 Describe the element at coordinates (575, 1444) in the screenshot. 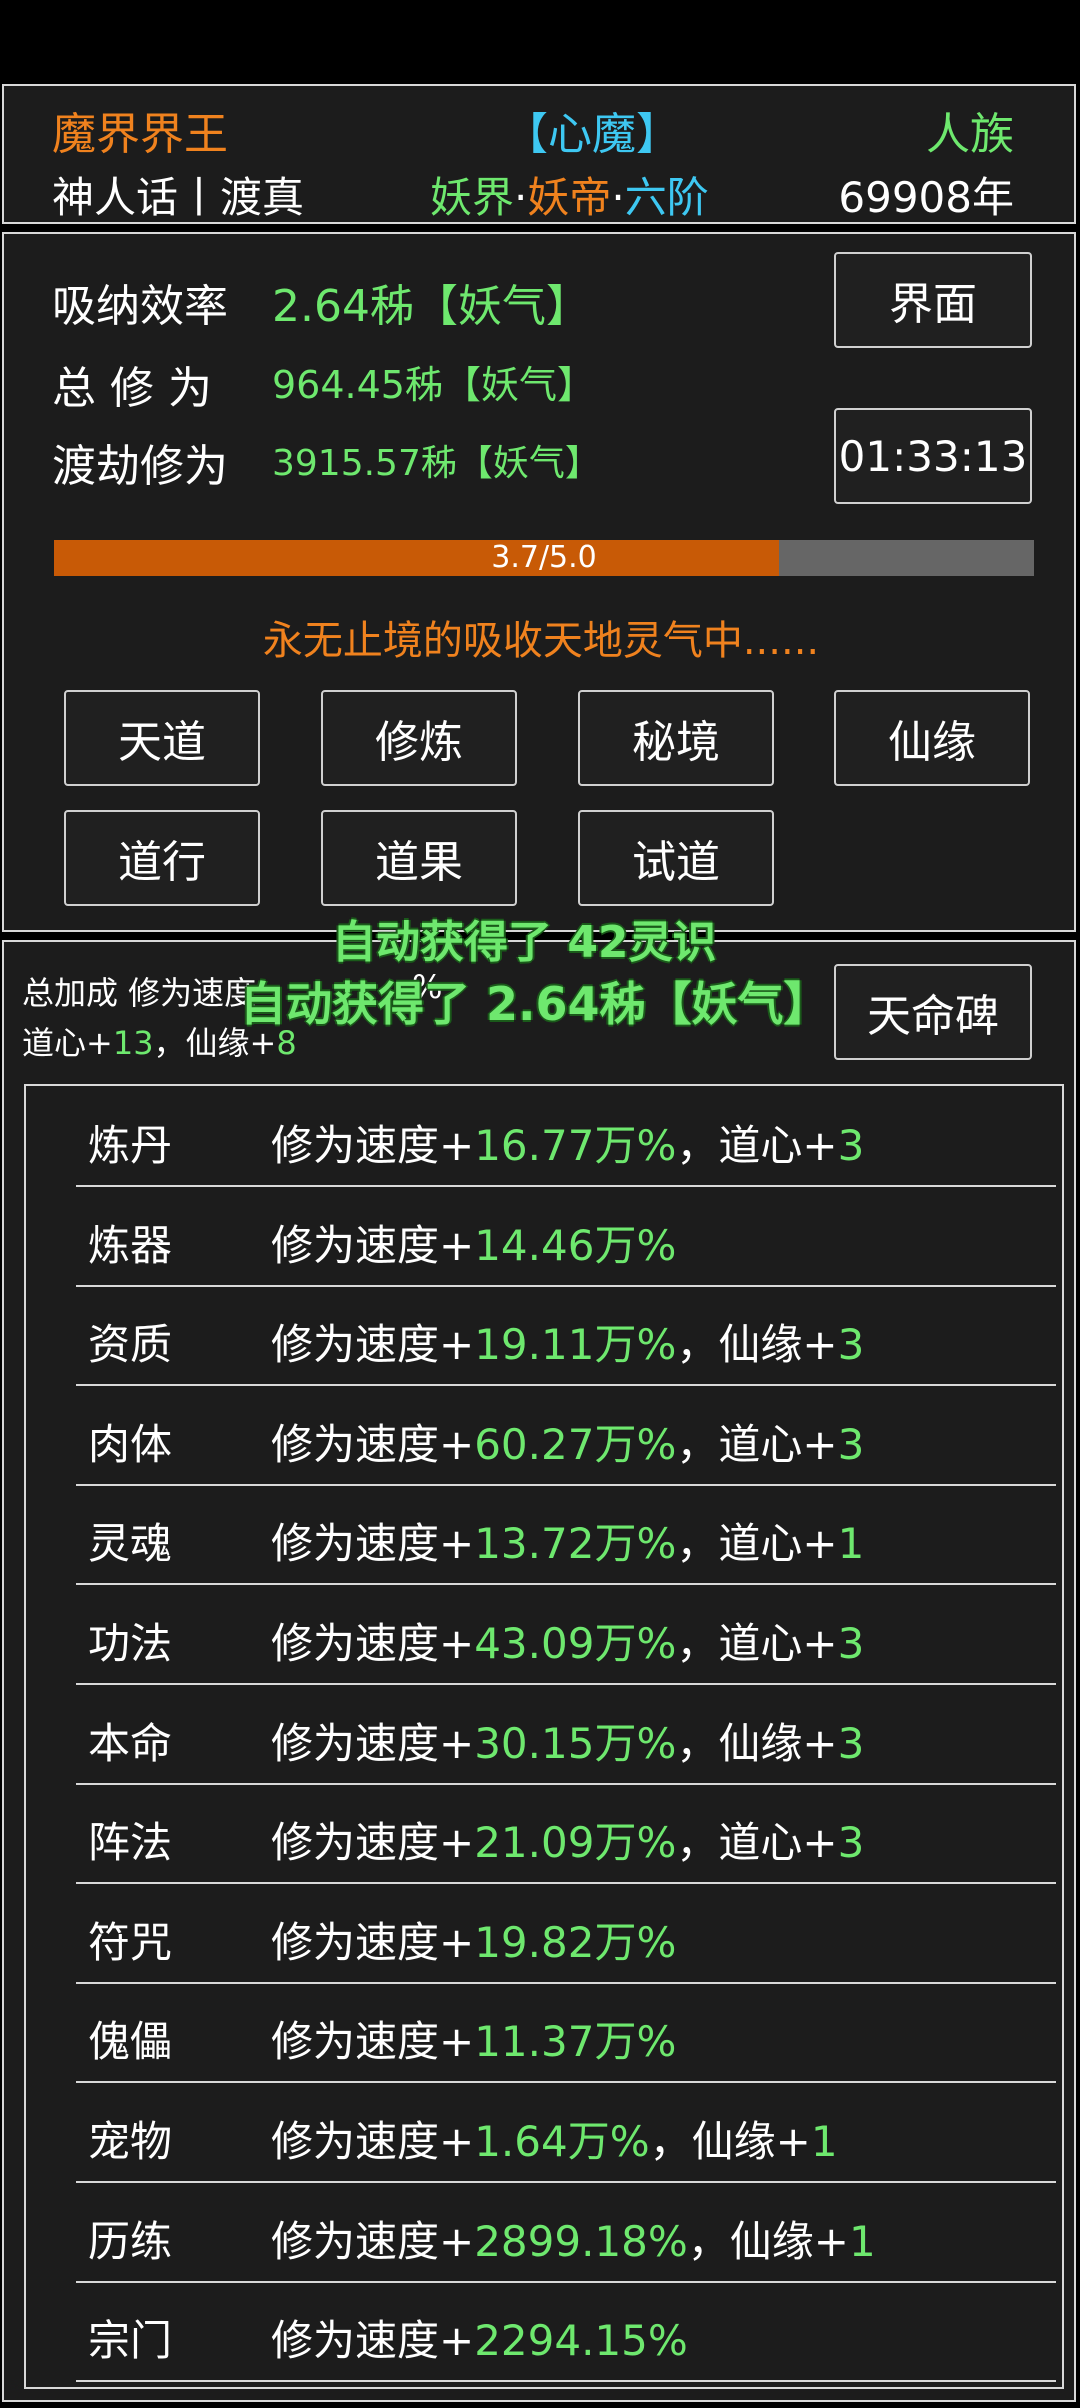

I see `effect-value: 60.27万%` at that location.